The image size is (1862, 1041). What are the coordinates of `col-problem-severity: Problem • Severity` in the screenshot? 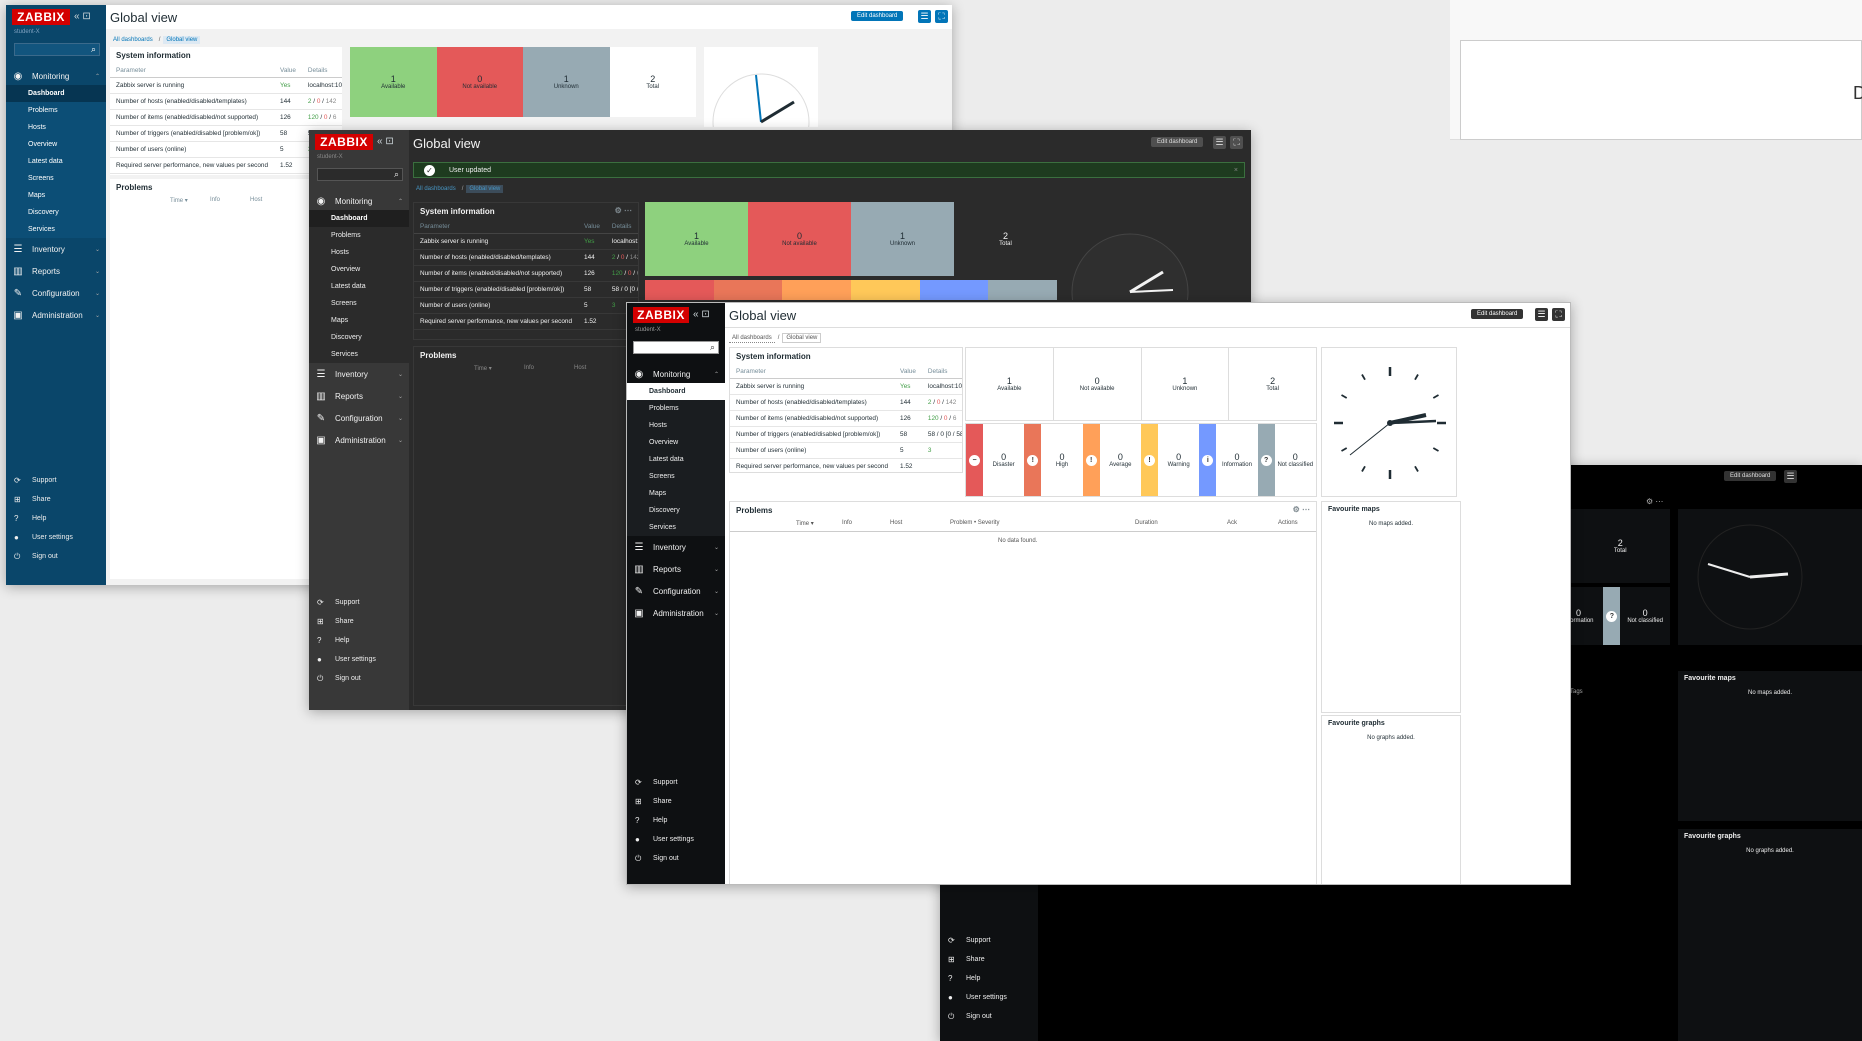 It's located at (974, 523).